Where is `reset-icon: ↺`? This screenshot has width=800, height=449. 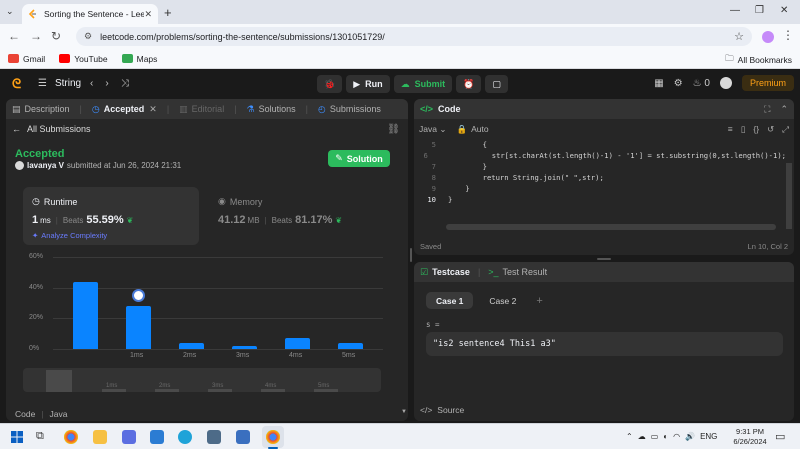 reset-icon: ↺ is located at coordinates (770, 129).